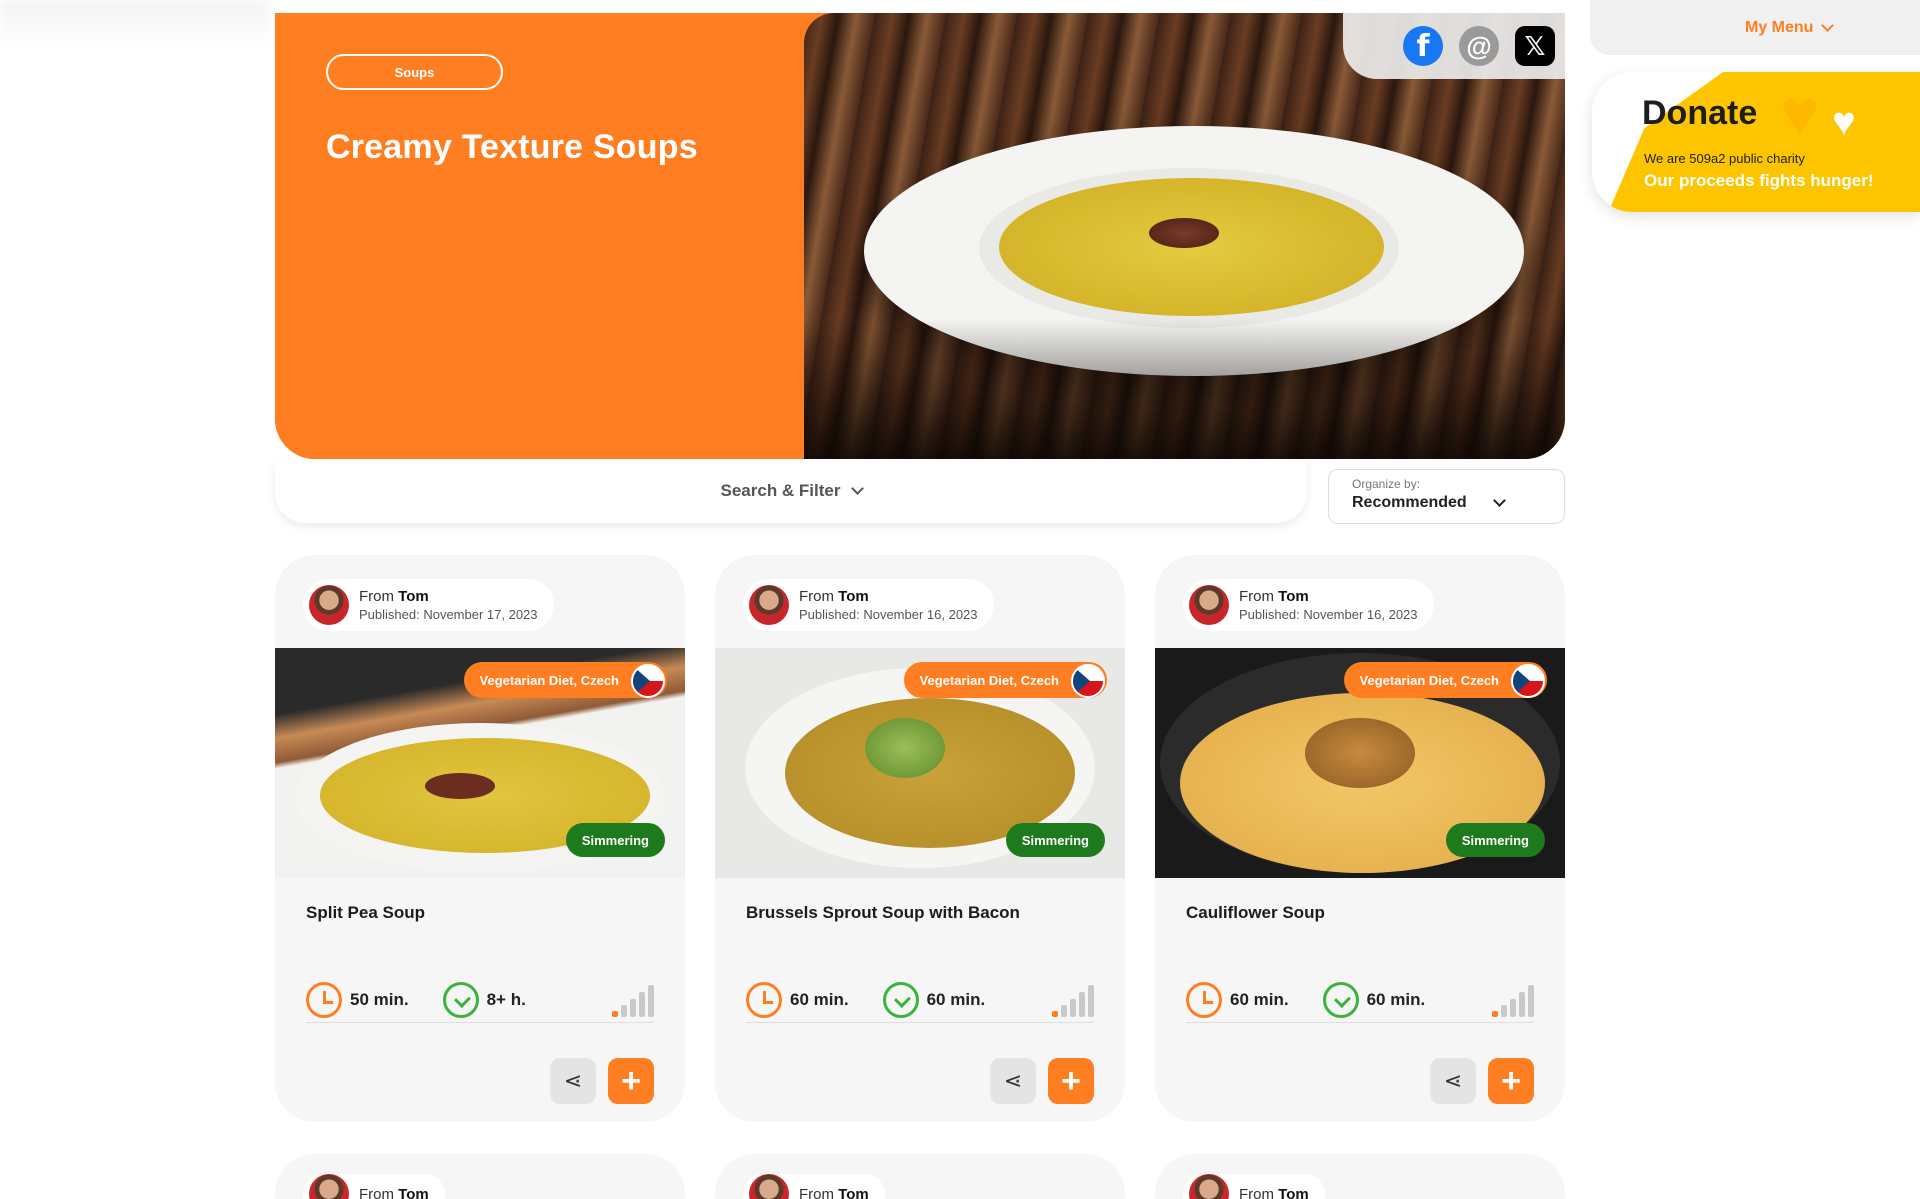  Describe the element at coordinates (506, 999) in the screenshot. I see `total-time: 8+ h.` at that location.